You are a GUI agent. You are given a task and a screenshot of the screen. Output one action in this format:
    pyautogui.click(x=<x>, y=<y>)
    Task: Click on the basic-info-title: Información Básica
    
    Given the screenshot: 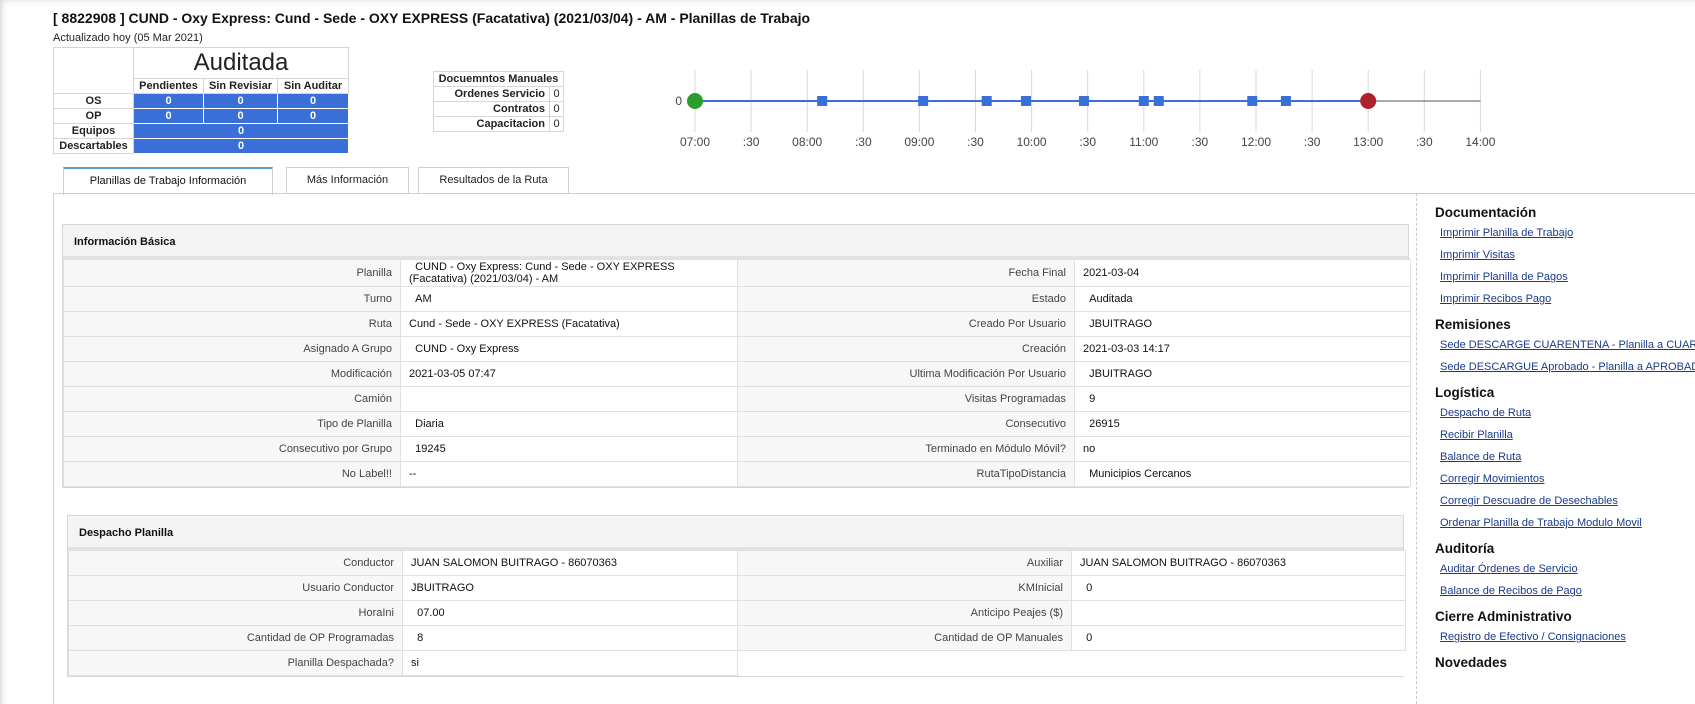 What is the action you would take?
    pyautogui.click(x=735, y=242)
    